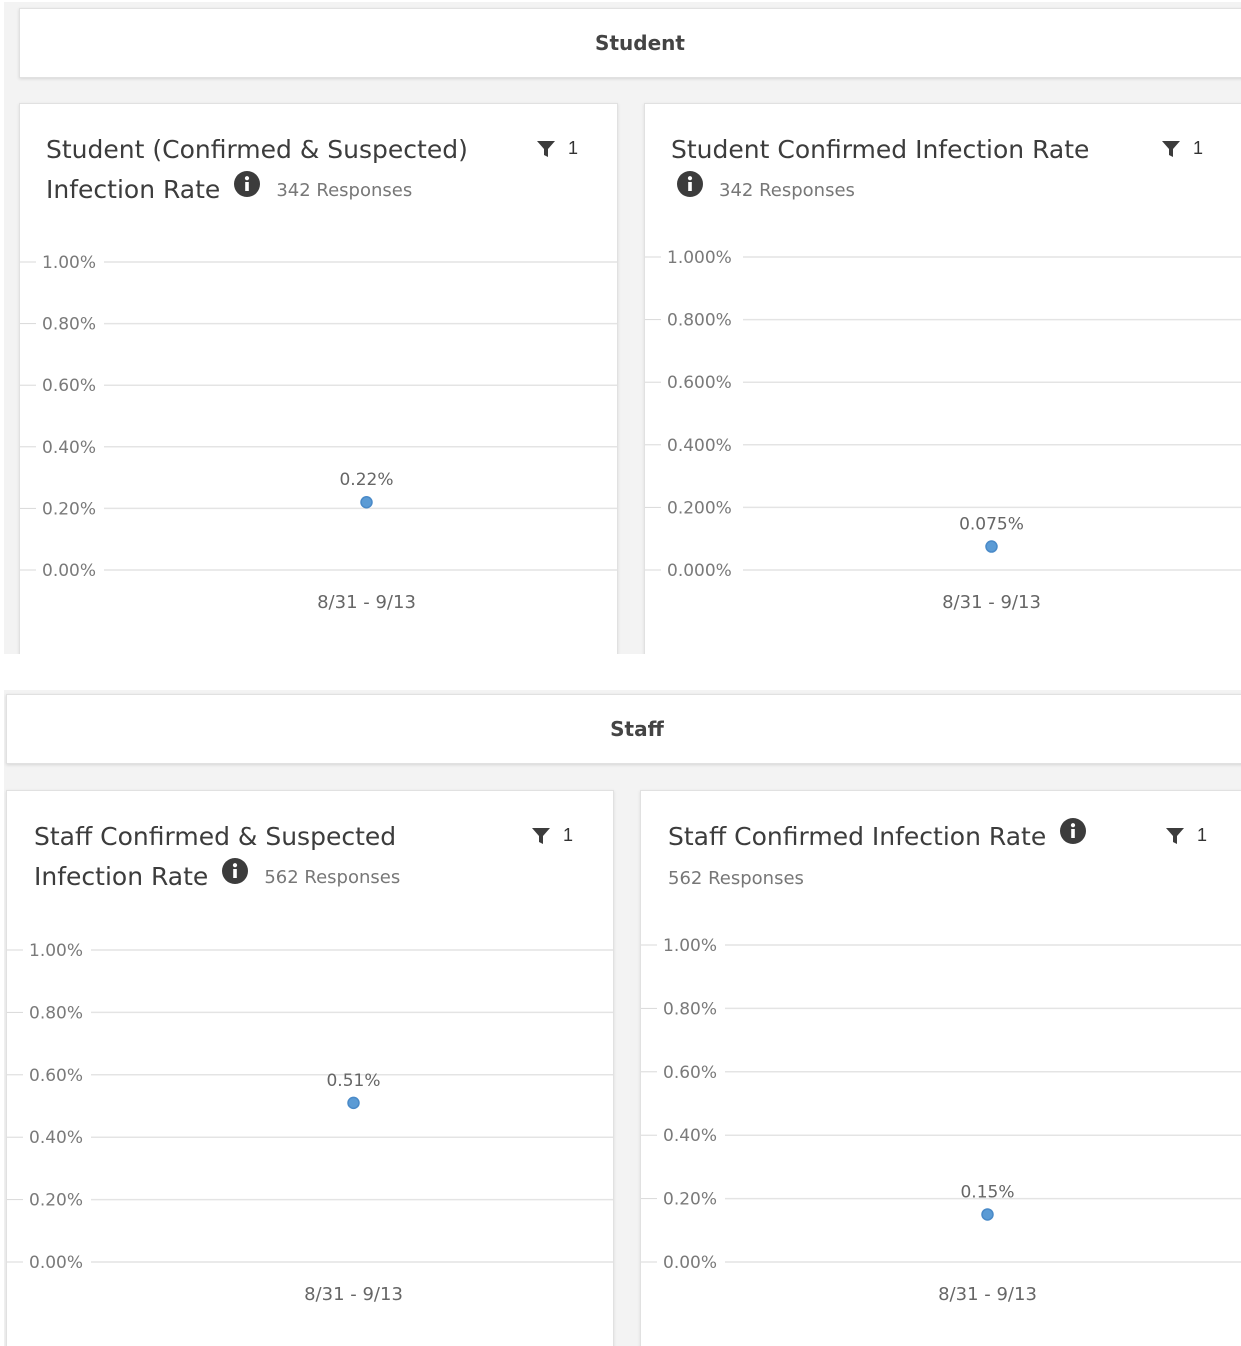 The width and height of the screenshot is (1241, 1346). Describe the element at coordinates (987, 1192) in the screenshot. I see `data-label: 0.15%` at that location.